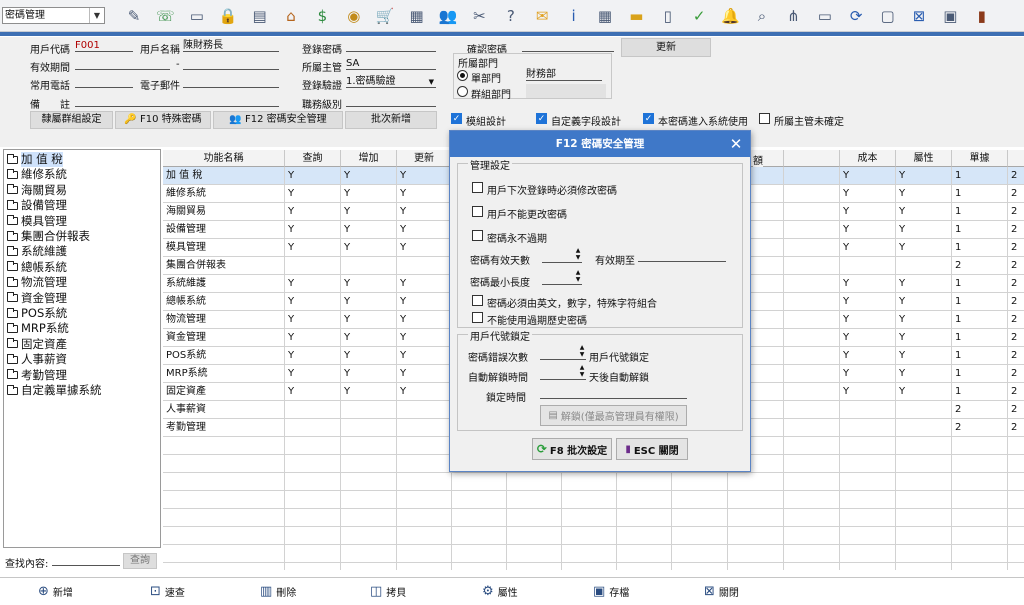  Describe the element at coordinates (278, 591) in the screenshot. I see `delete-button: ▥ 刪除` at that location.